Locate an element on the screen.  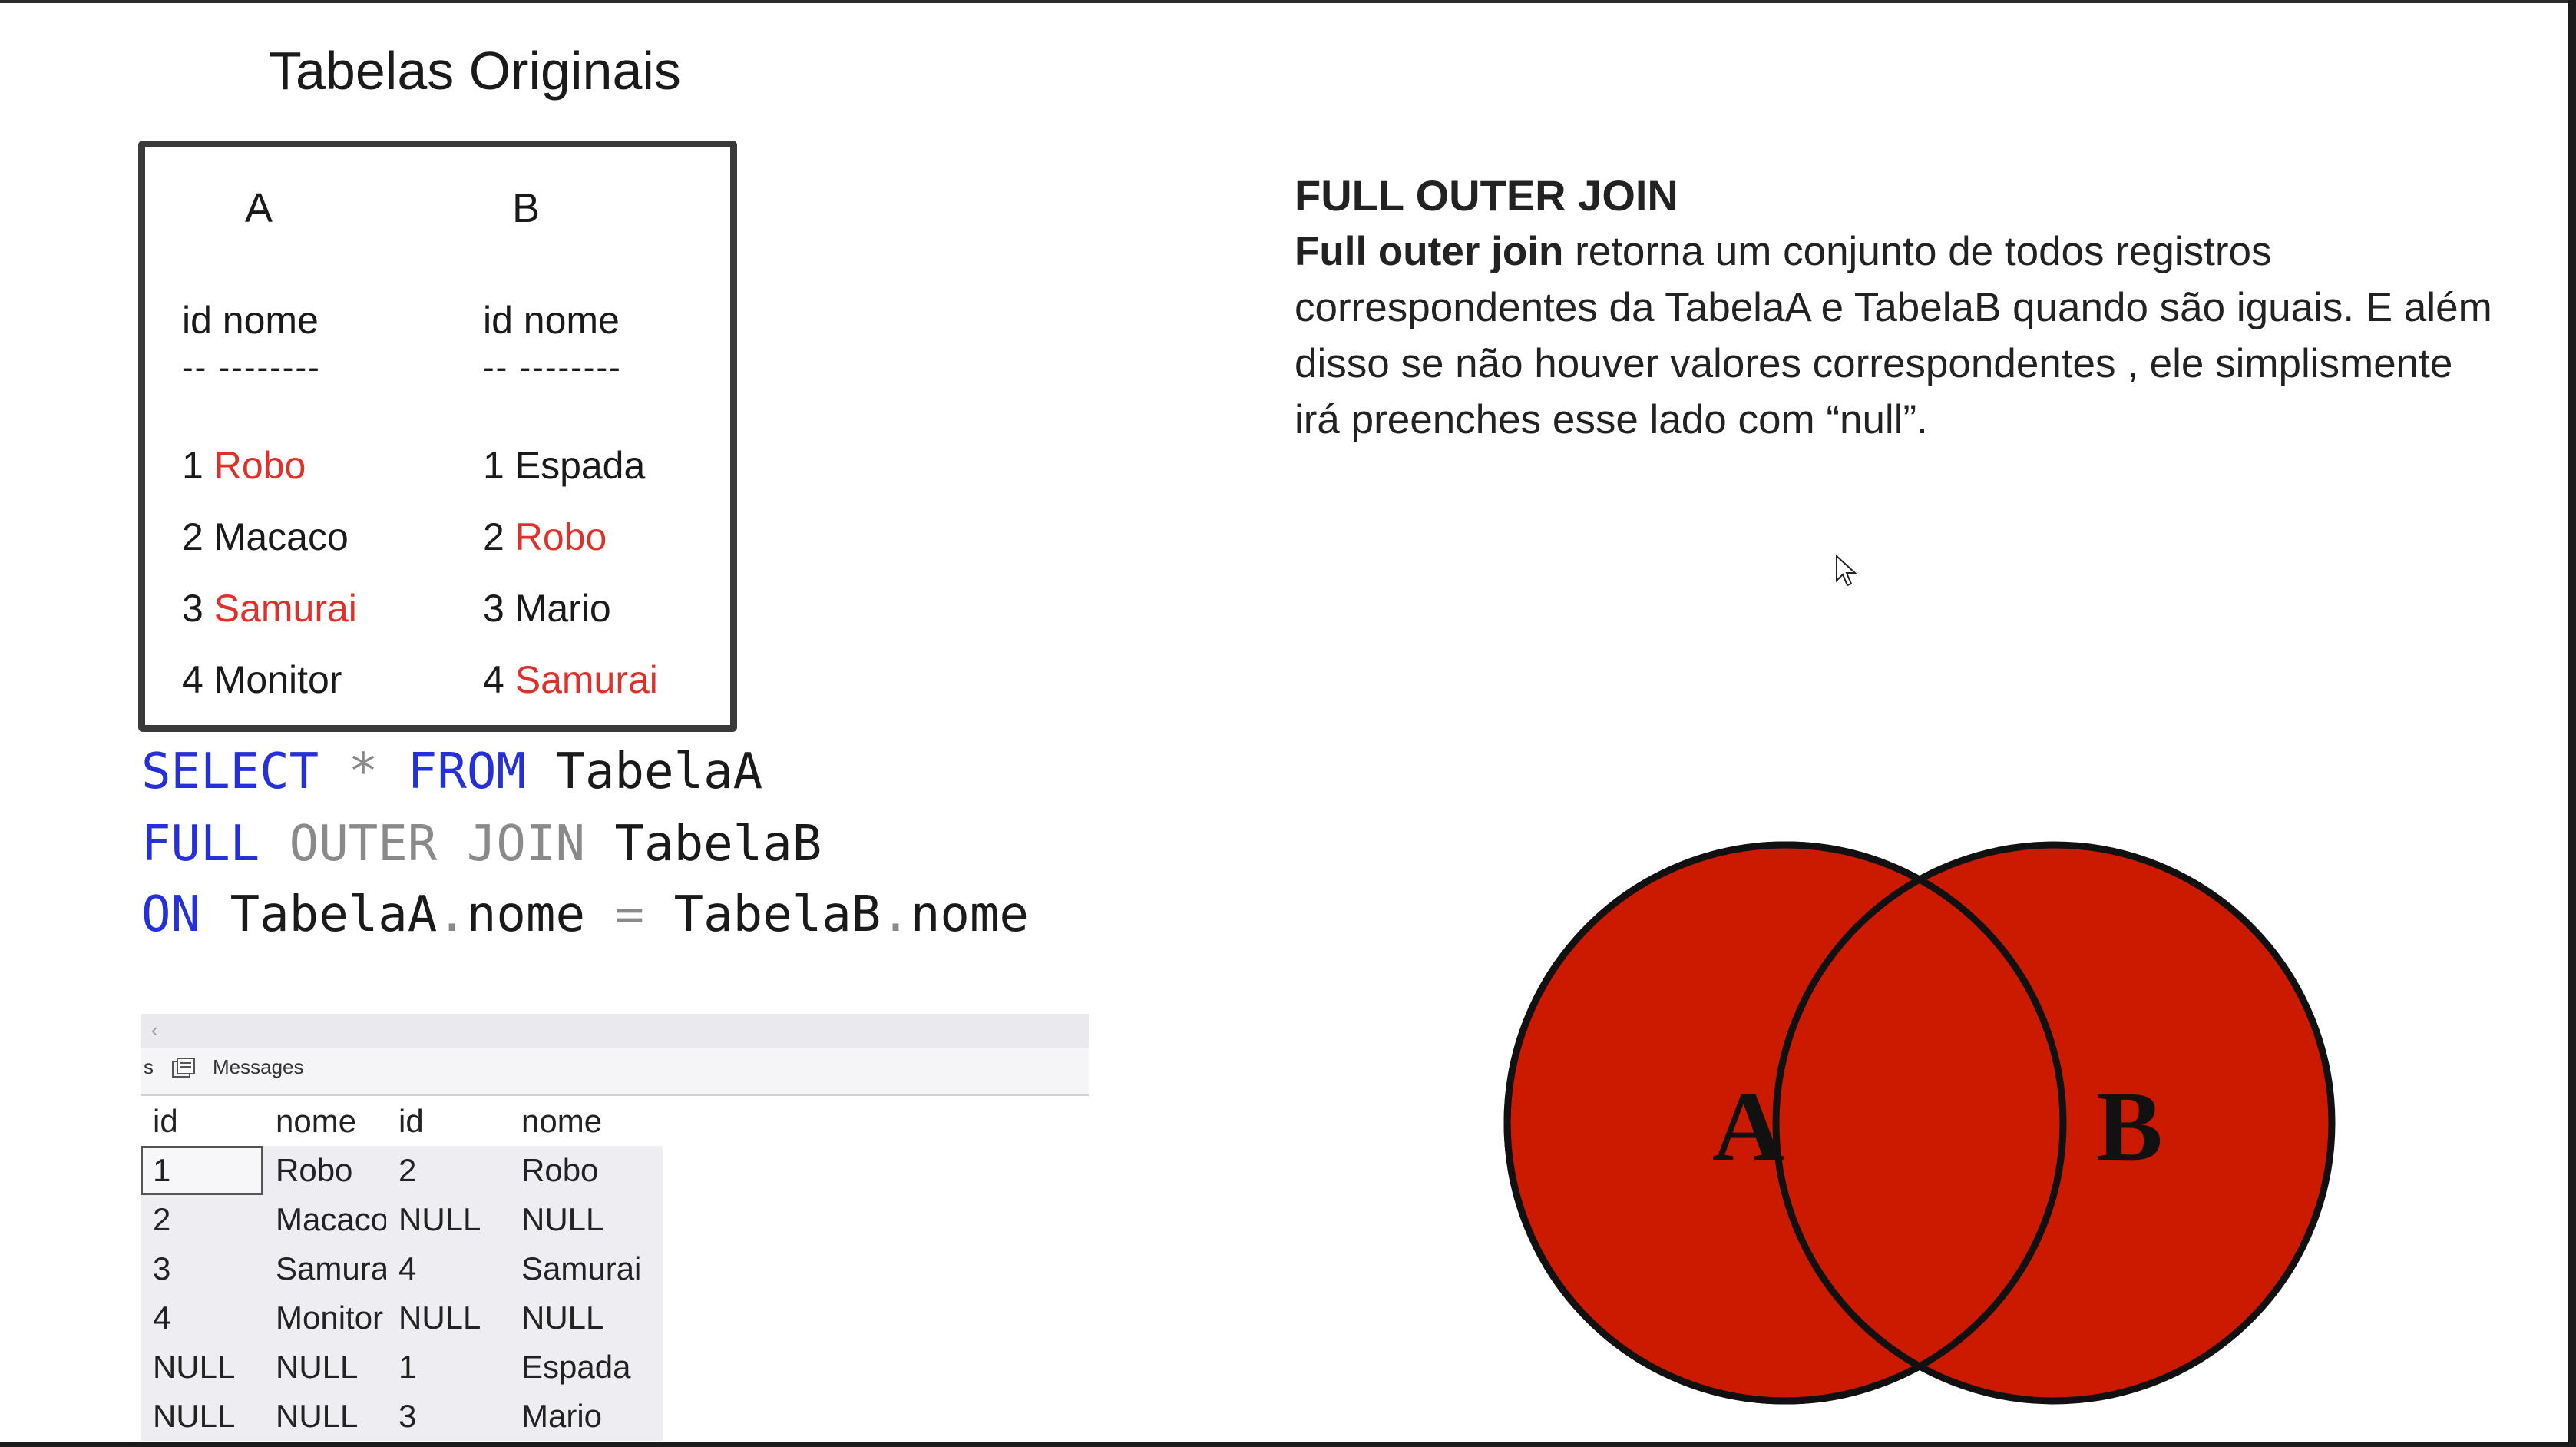
table-a-row: 2 Macaco is located at coordinates (265, 536).